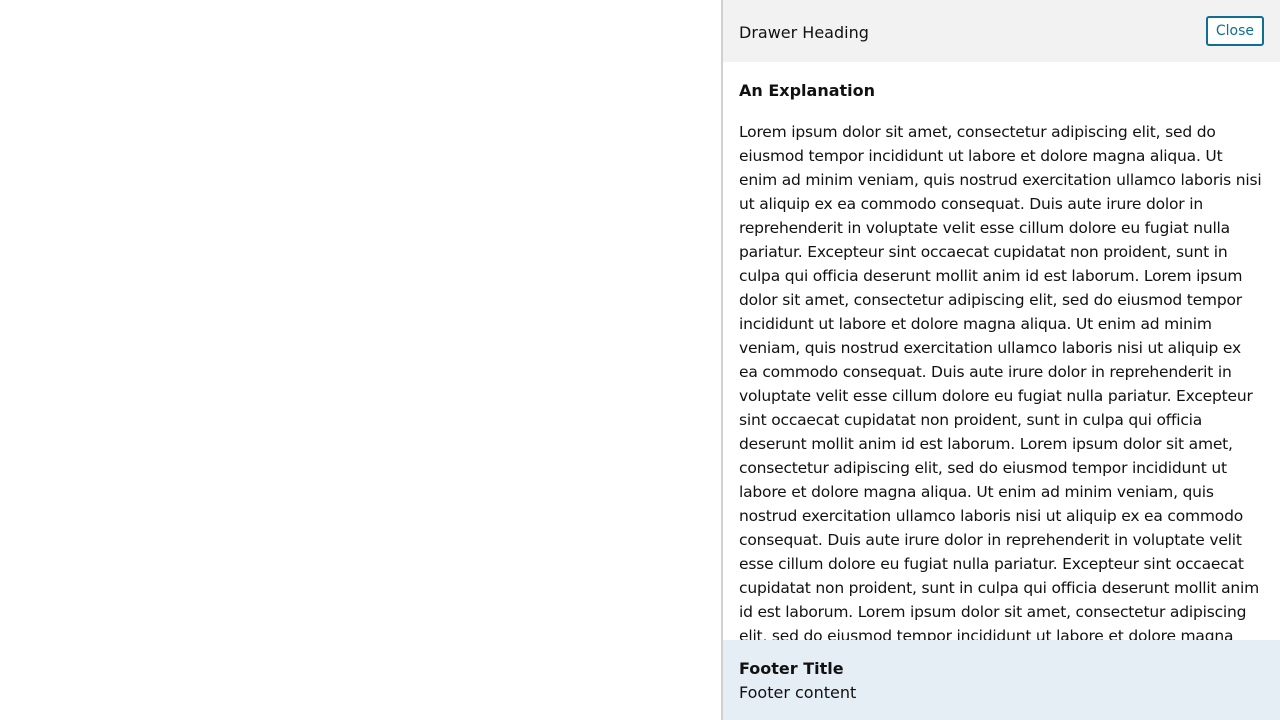 Image resolution: width=1280 pixels, height=720 pixels. What do you see at coordinates (1001, 31) in the screenshot?
I see `drawer-header: Drawer Heading Close` at bounding box center [1001, 31].